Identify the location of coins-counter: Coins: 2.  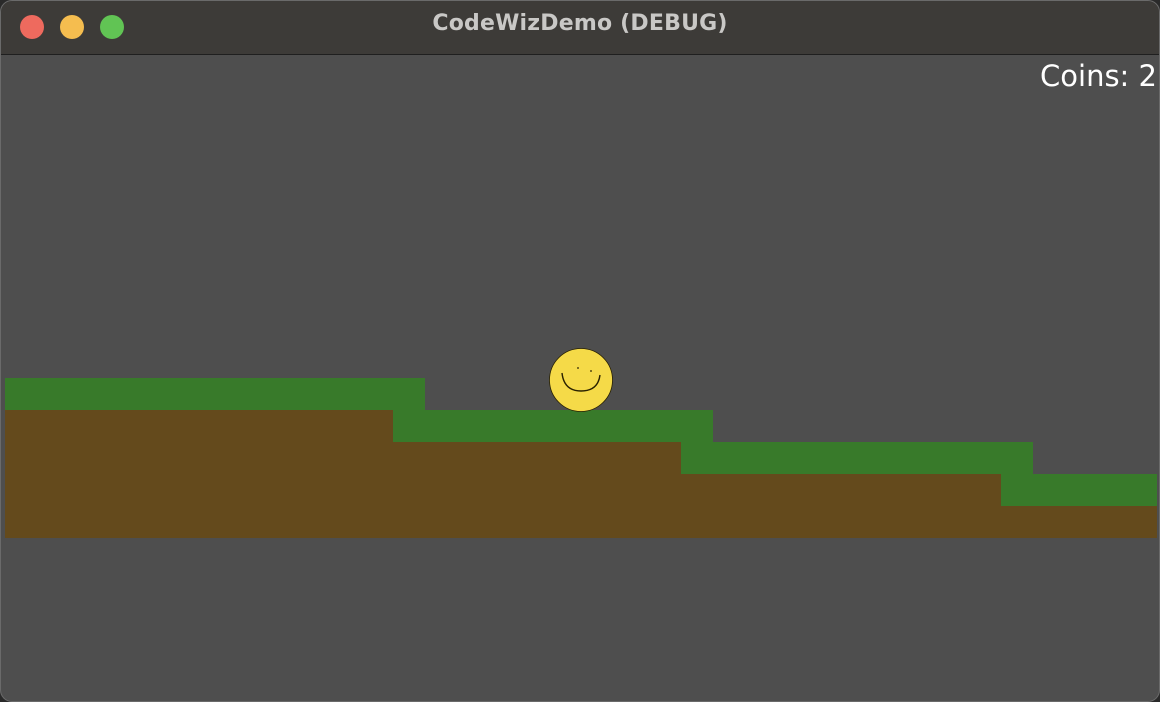
(1098, 76).